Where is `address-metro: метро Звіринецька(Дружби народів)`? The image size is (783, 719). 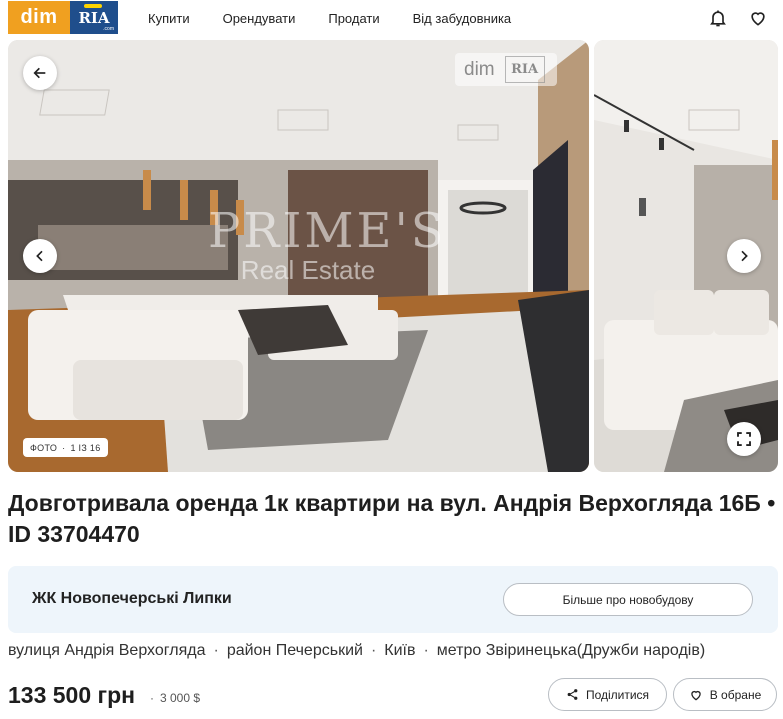 address-metro: метро Звіринецька(Дружби народів) is located at coordinates (571, 650).